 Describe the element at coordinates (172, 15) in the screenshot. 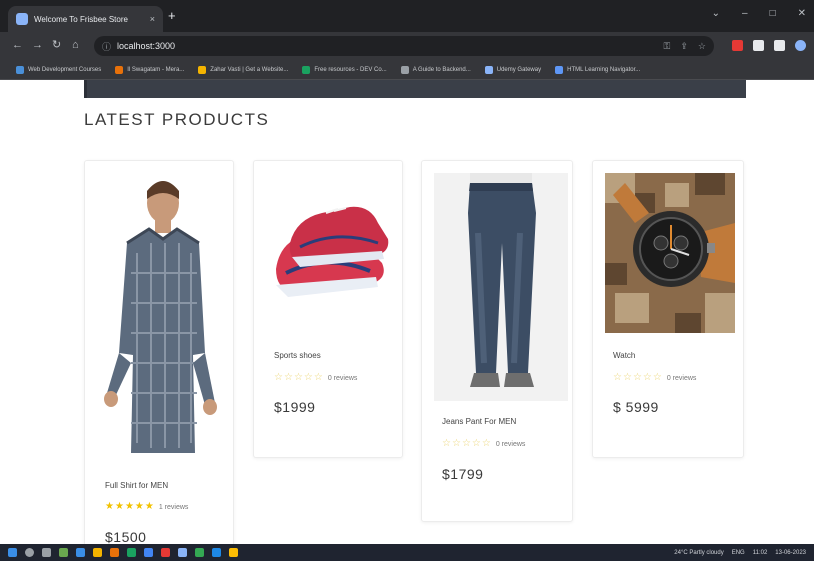

I see `new-tab-button: +` at that location.